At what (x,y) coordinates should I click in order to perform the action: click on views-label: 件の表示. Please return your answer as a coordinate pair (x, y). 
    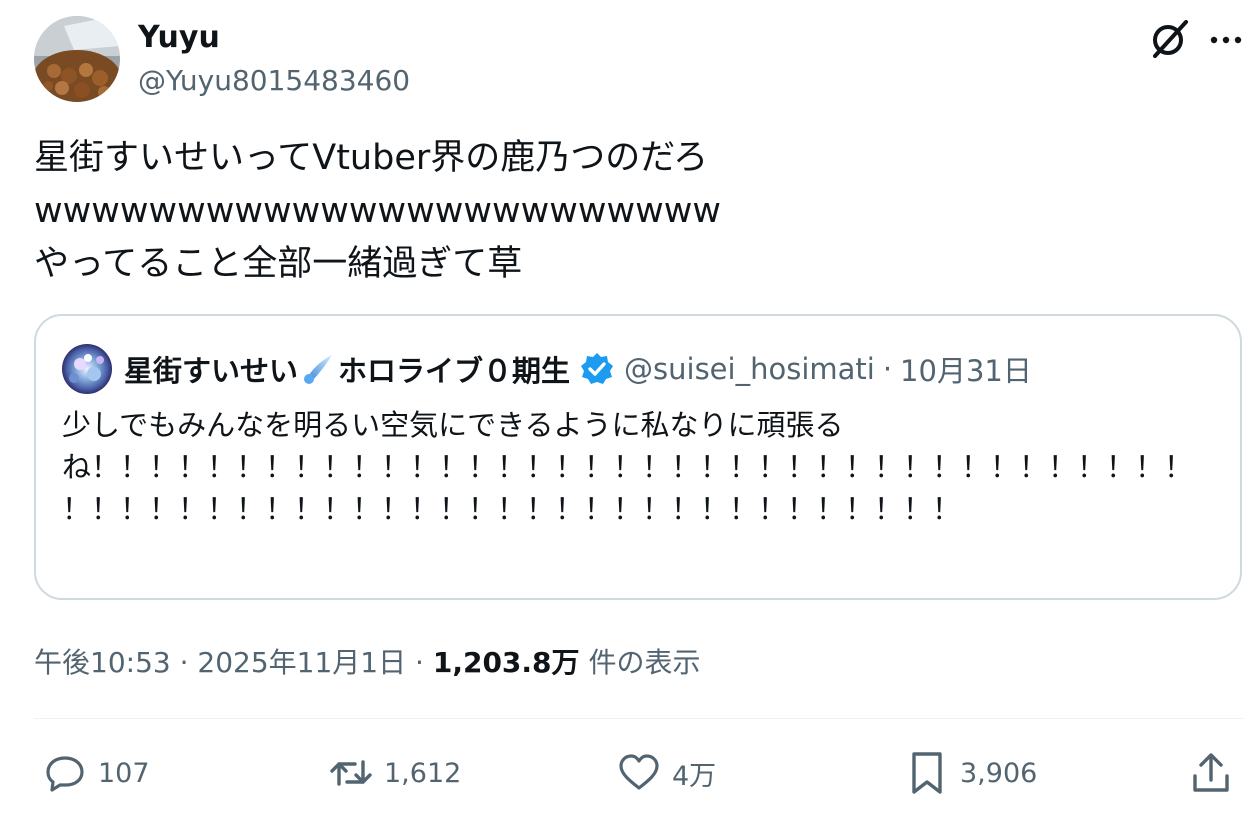
    Looking at the image, I should click on (644, 662).